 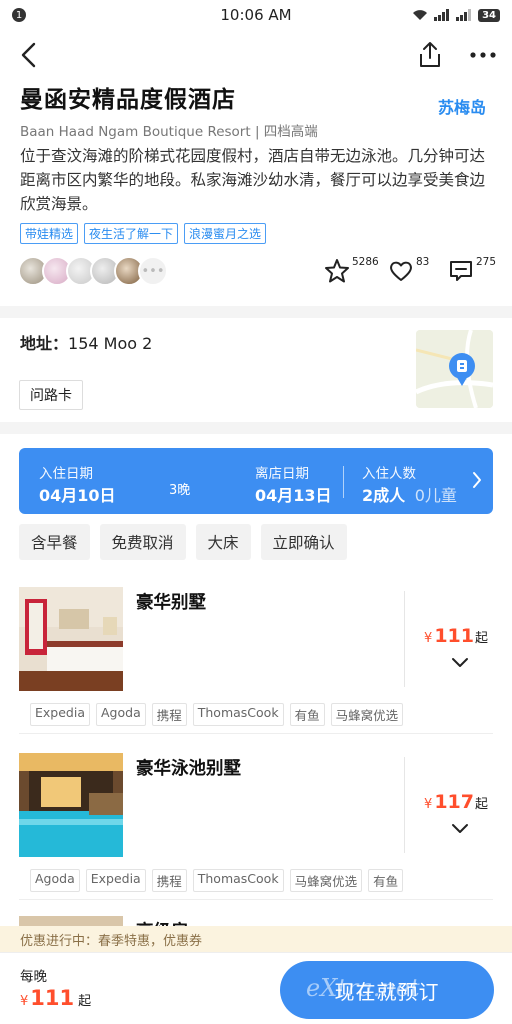 I want to click on hotel-tag: 带娃精选, so click(x=49, y=233).